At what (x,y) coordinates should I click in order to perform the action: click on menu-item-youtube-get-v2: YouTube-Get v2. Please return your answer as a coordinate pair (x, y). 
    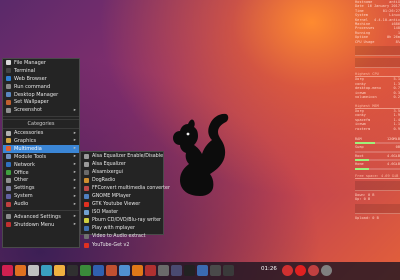
    Looking at the image, I should click on (122, 245).